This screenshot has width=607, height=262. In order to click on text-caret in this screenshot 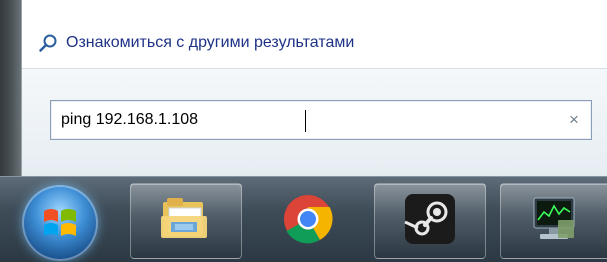, I will do `click(305, 121)`.